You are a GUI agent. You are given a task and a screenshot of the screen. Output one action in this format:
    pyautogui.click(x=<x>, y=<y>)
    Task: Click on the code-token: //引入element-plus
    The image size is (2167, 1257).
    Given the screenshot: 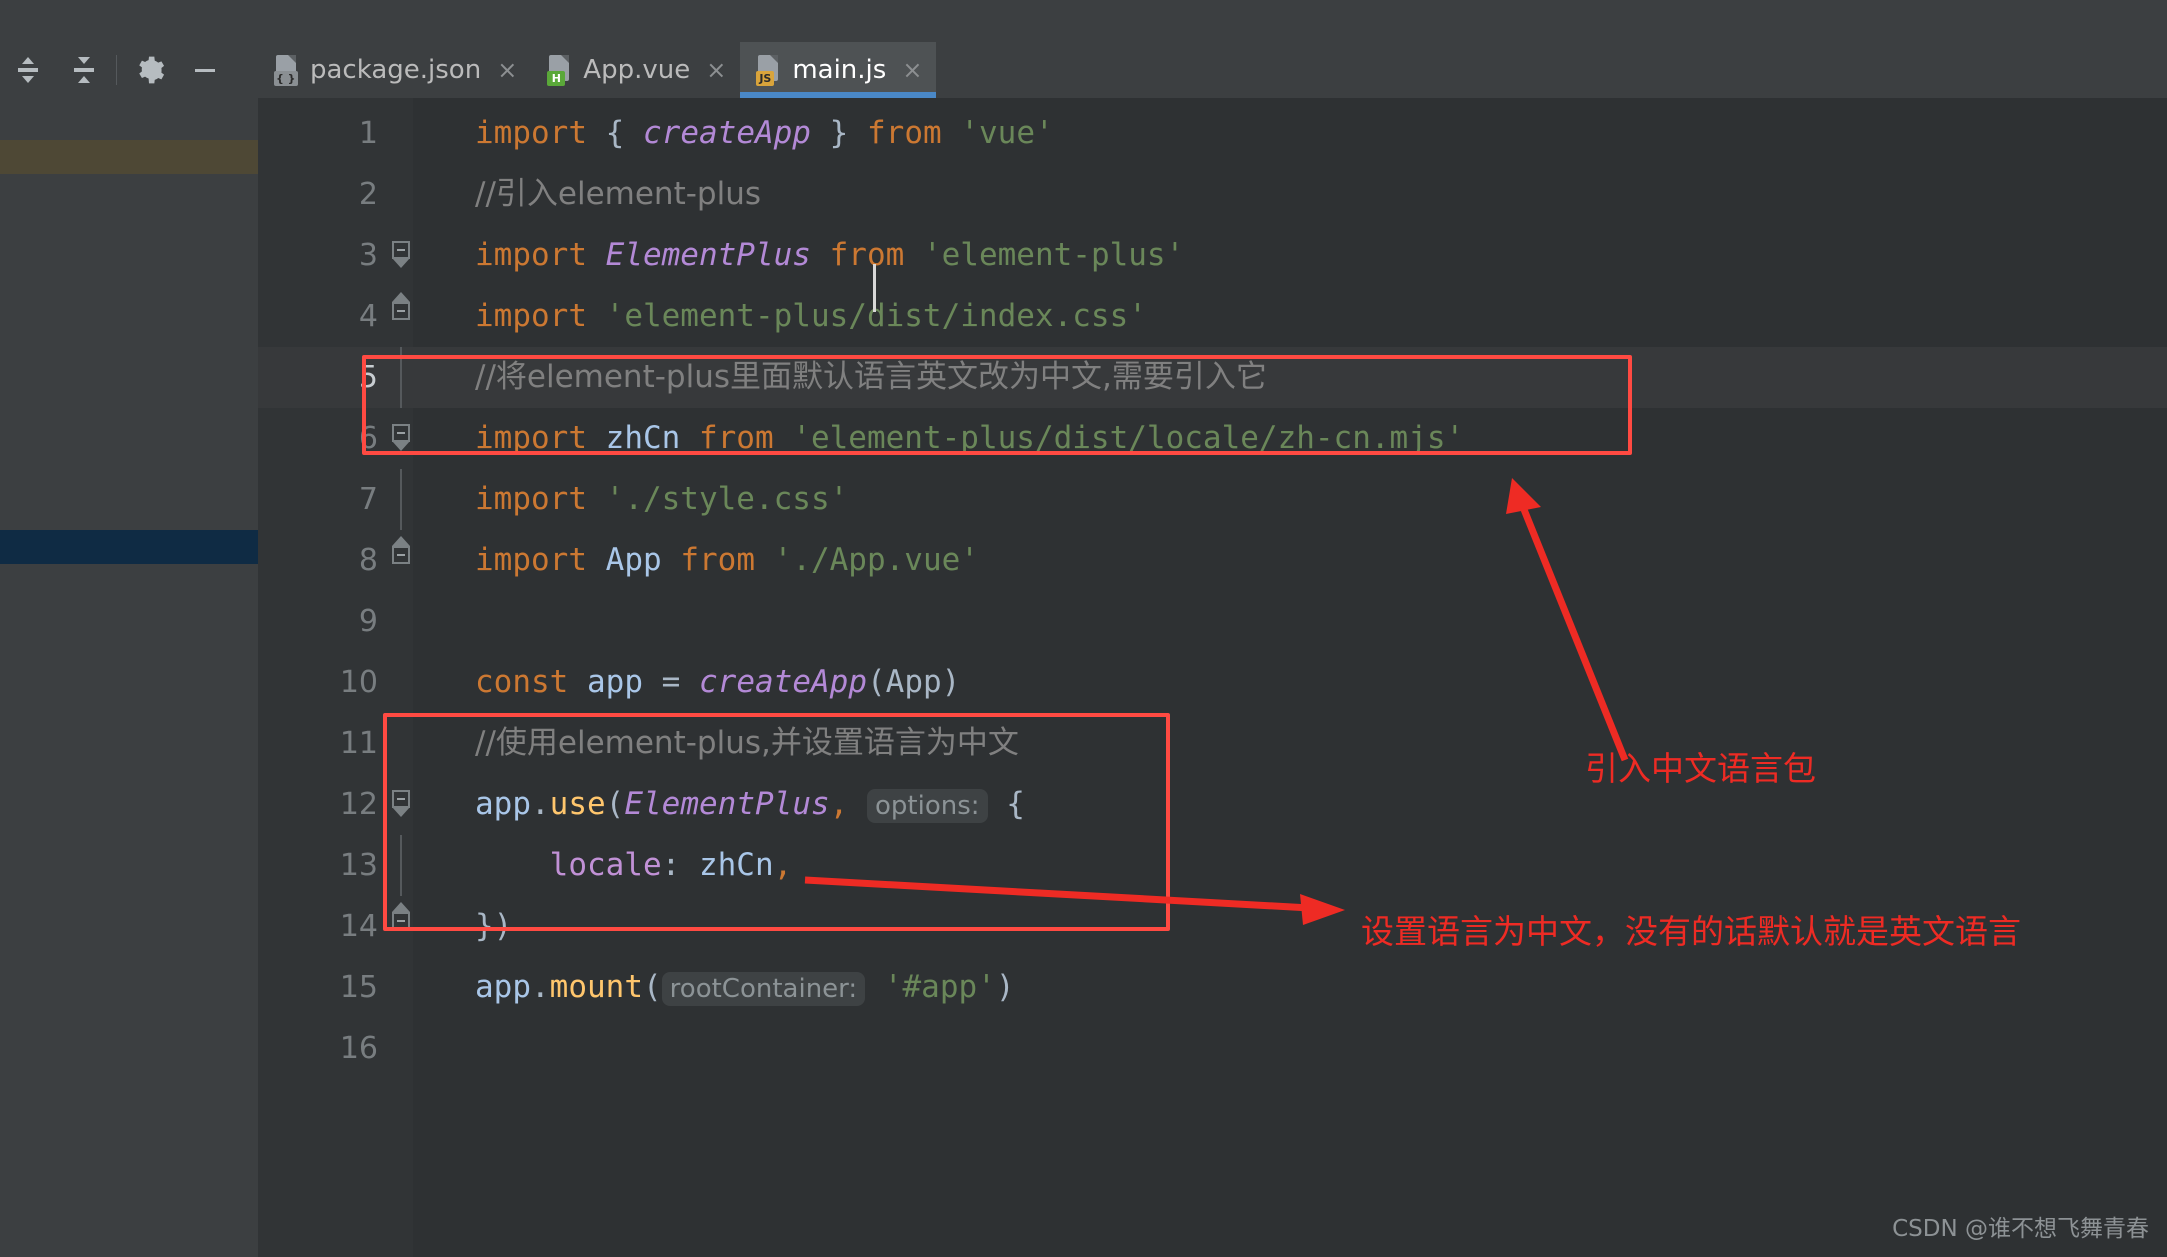 What is the action you would take?
    pyautogui.click(x=618, y=194)
    